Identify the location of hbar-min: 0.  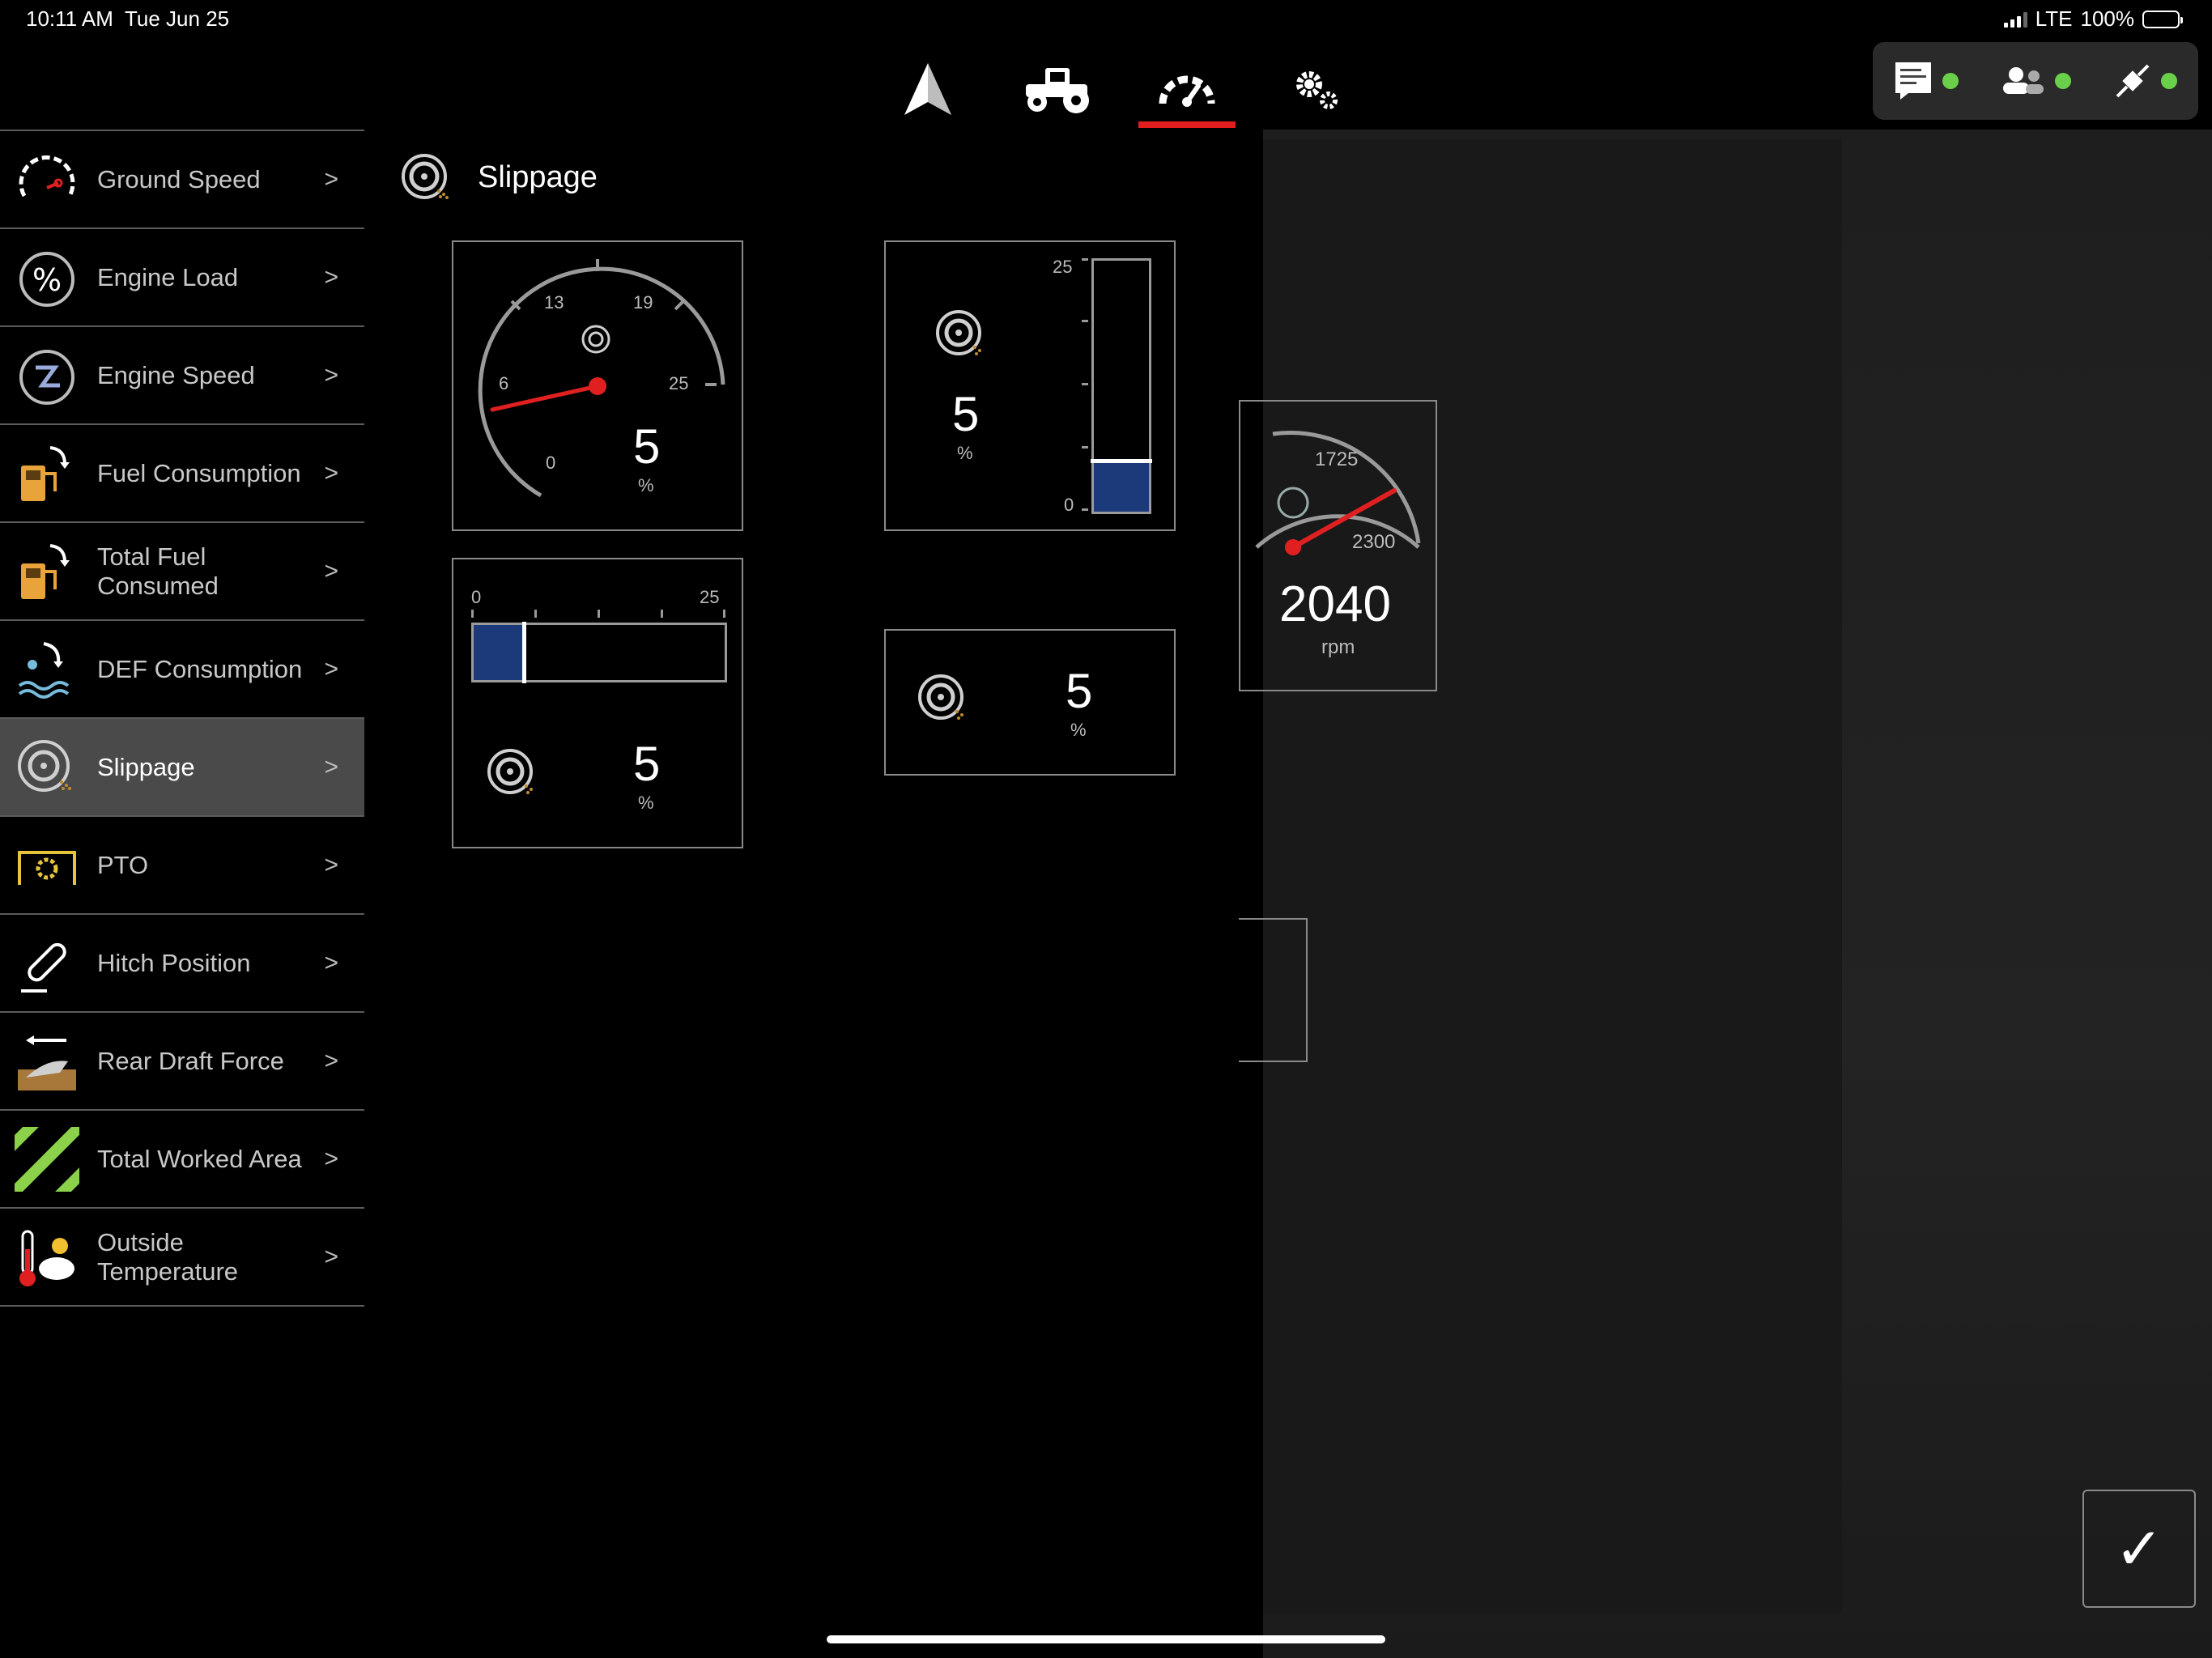
(476, 597).